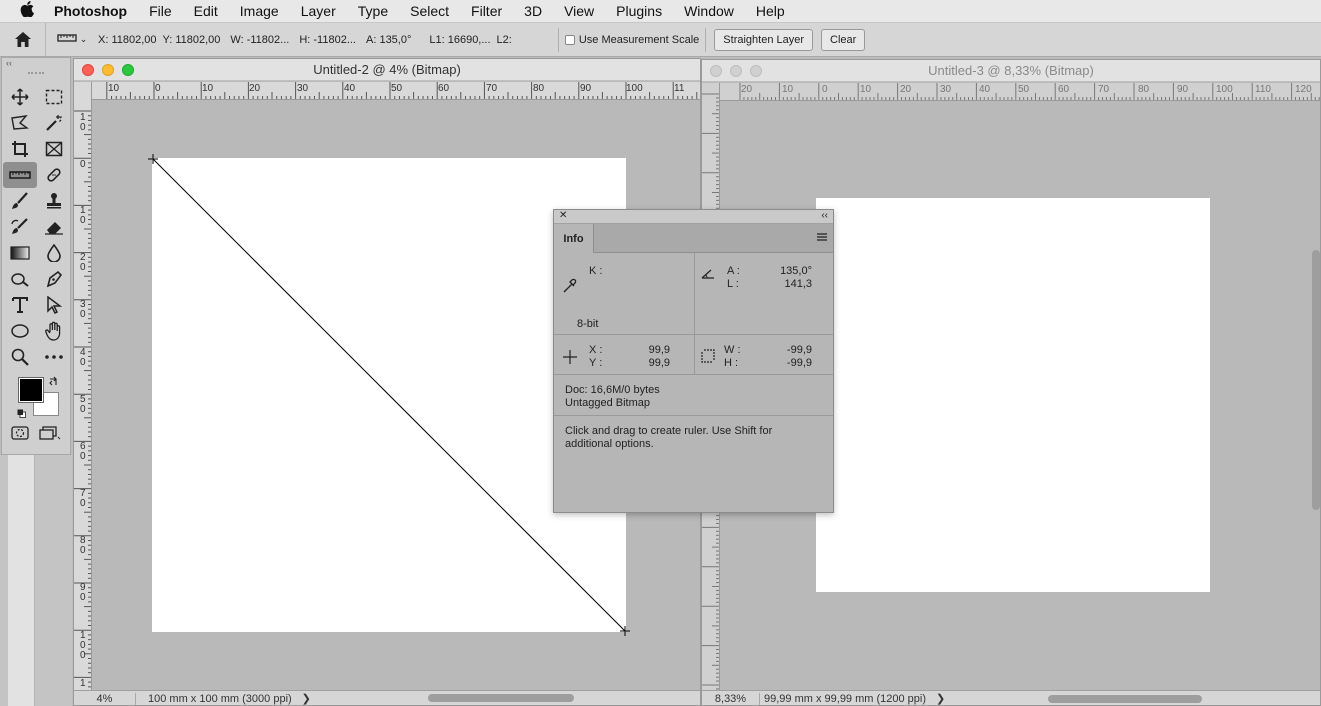  Describe the element at coordinates (796, 271) in the screenshot. I see `a-value: 135,0°` at that location.